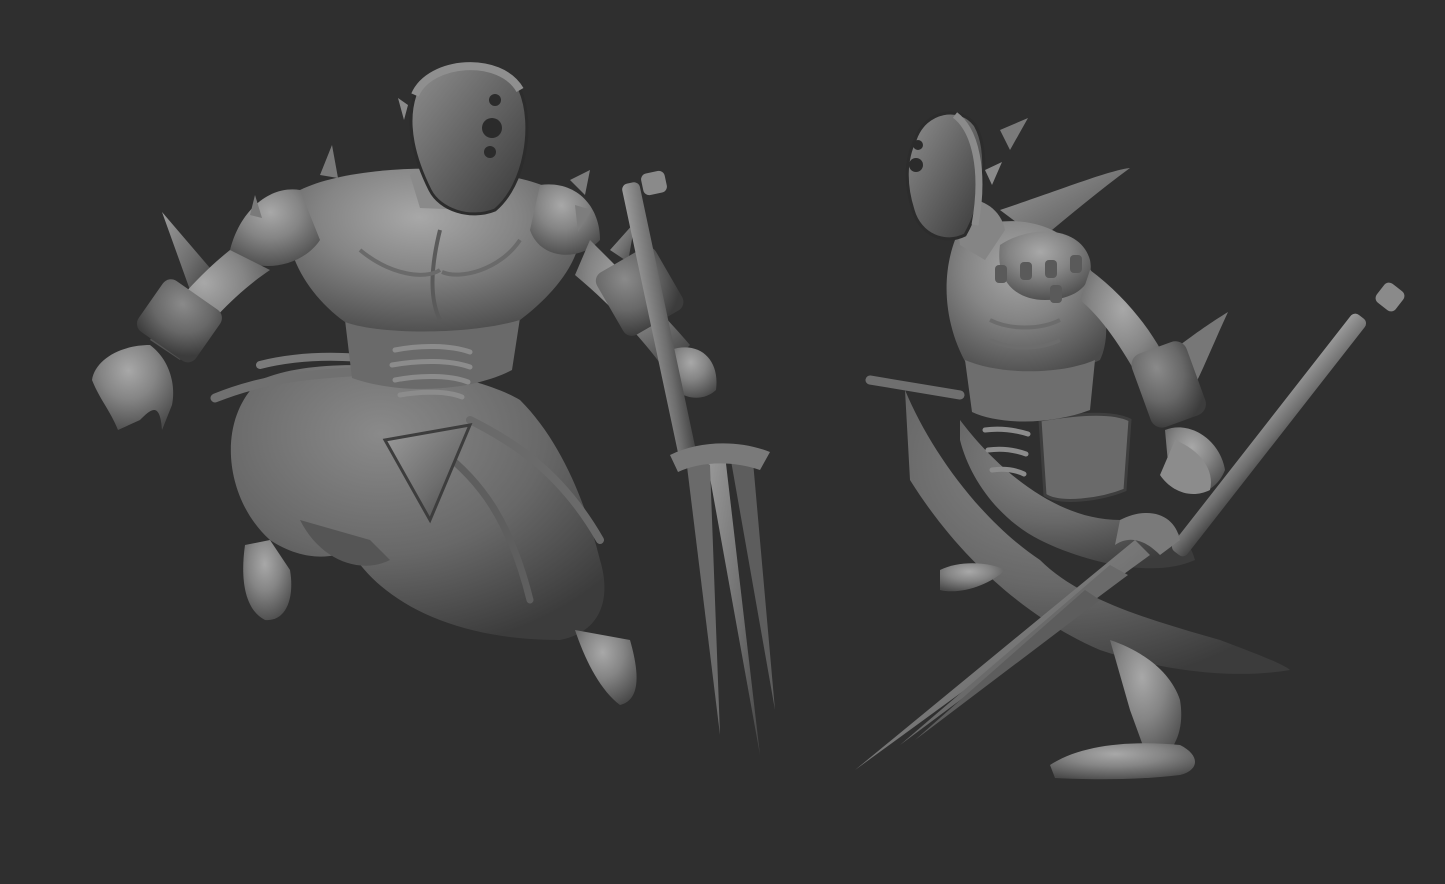 This screenshot has width=1445, height=884. I want to click on hand-left, so click(133, 387).